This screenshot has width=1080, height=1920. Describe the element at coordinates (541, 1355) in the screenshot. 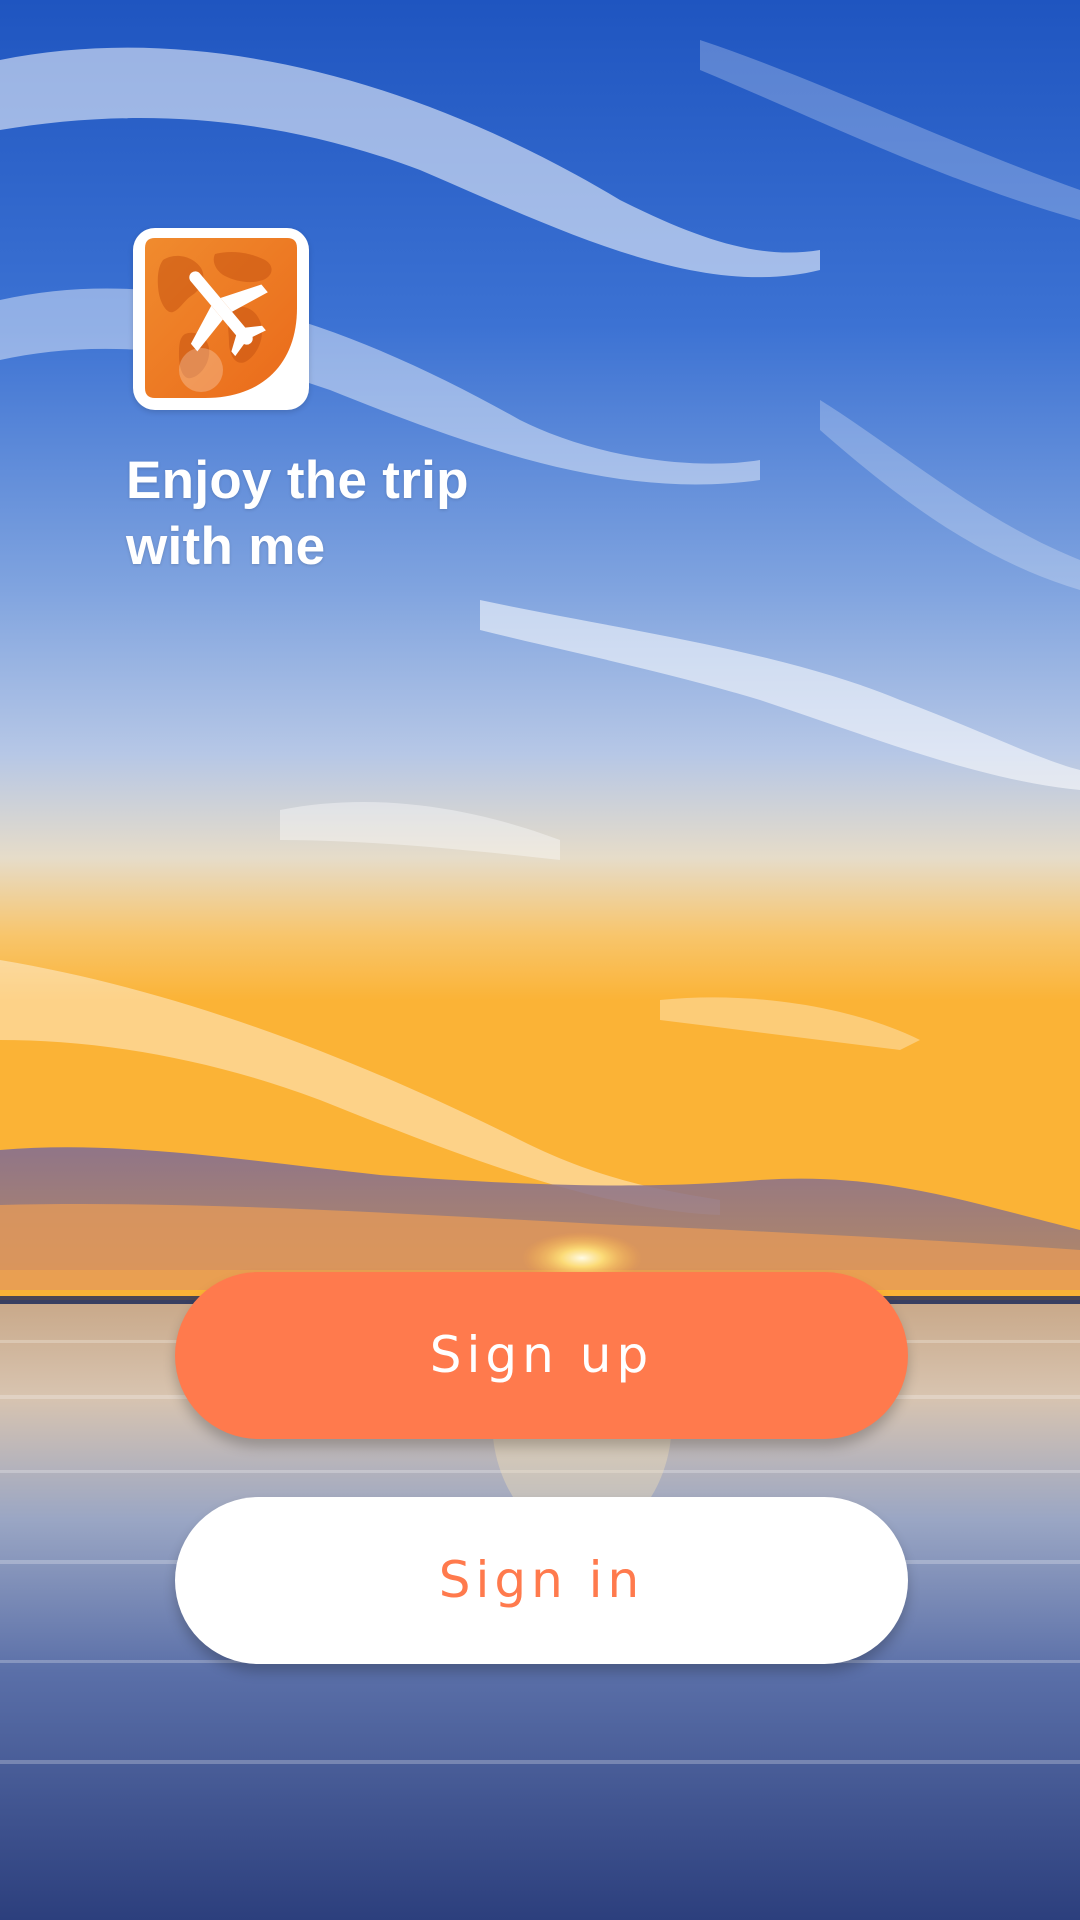

I see `sign-up-button: Sign up` at that location.